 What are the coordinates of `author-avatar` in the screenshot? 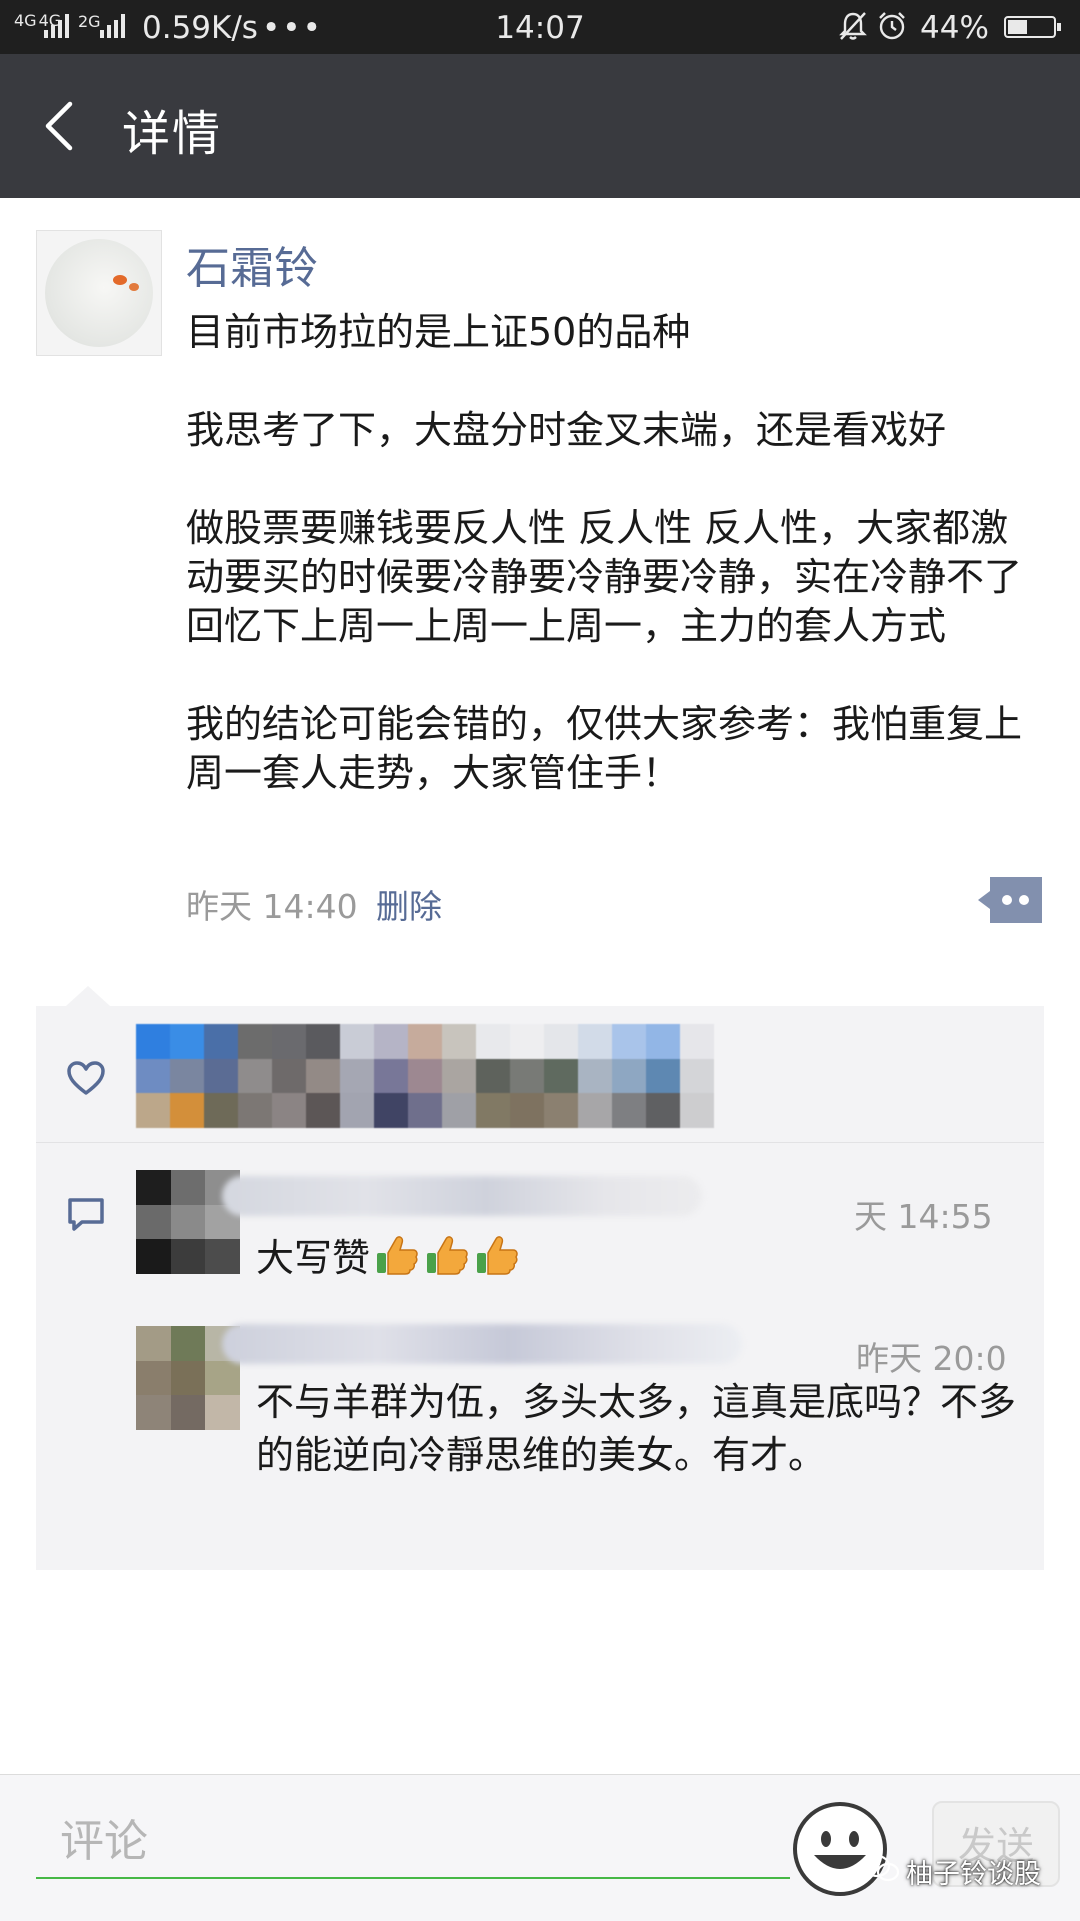 It's located at (99, 293).